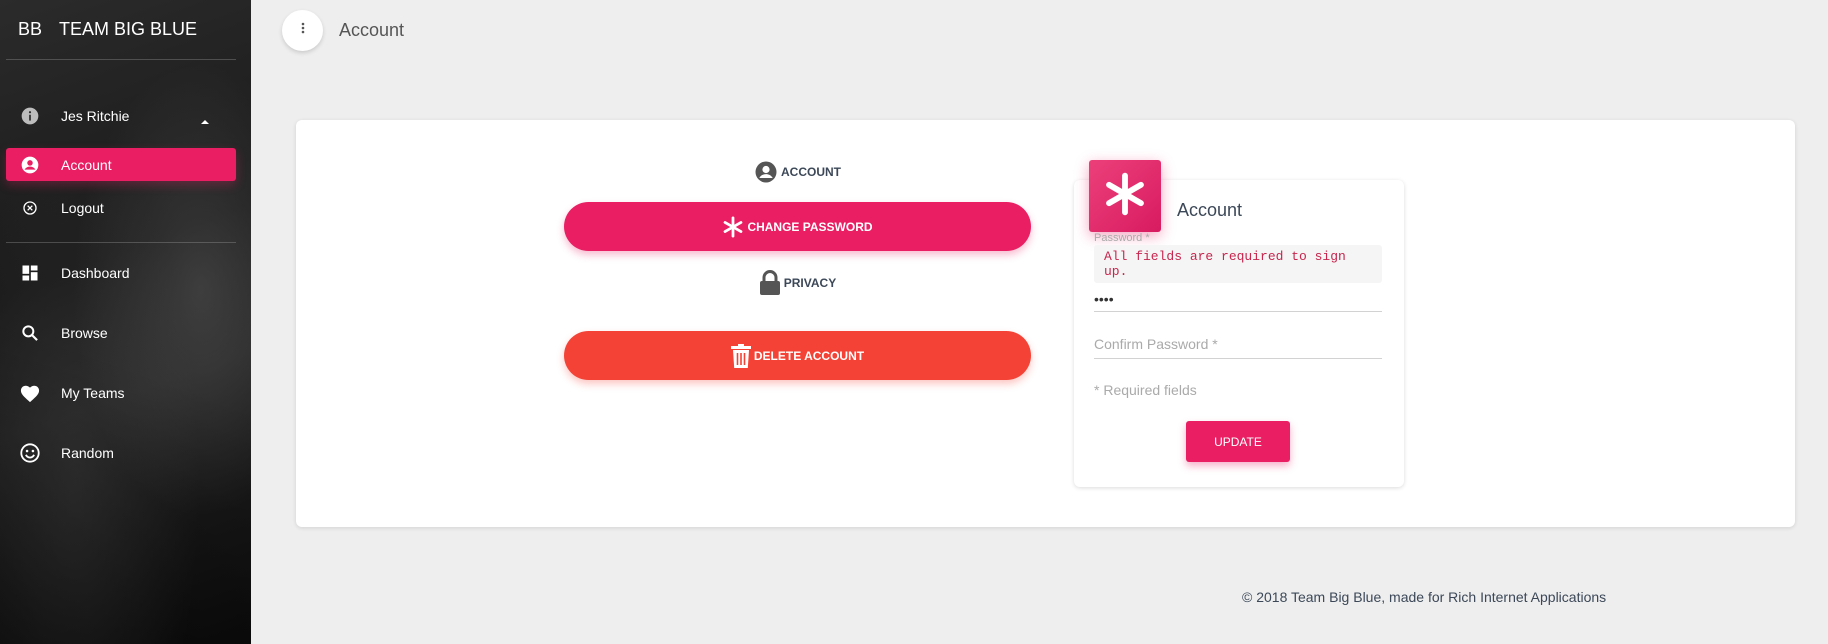 The height and width of the screenshot is (644, 1828). I want to click on confirm-password-field: Confirm Password *, so click(1238, 347).